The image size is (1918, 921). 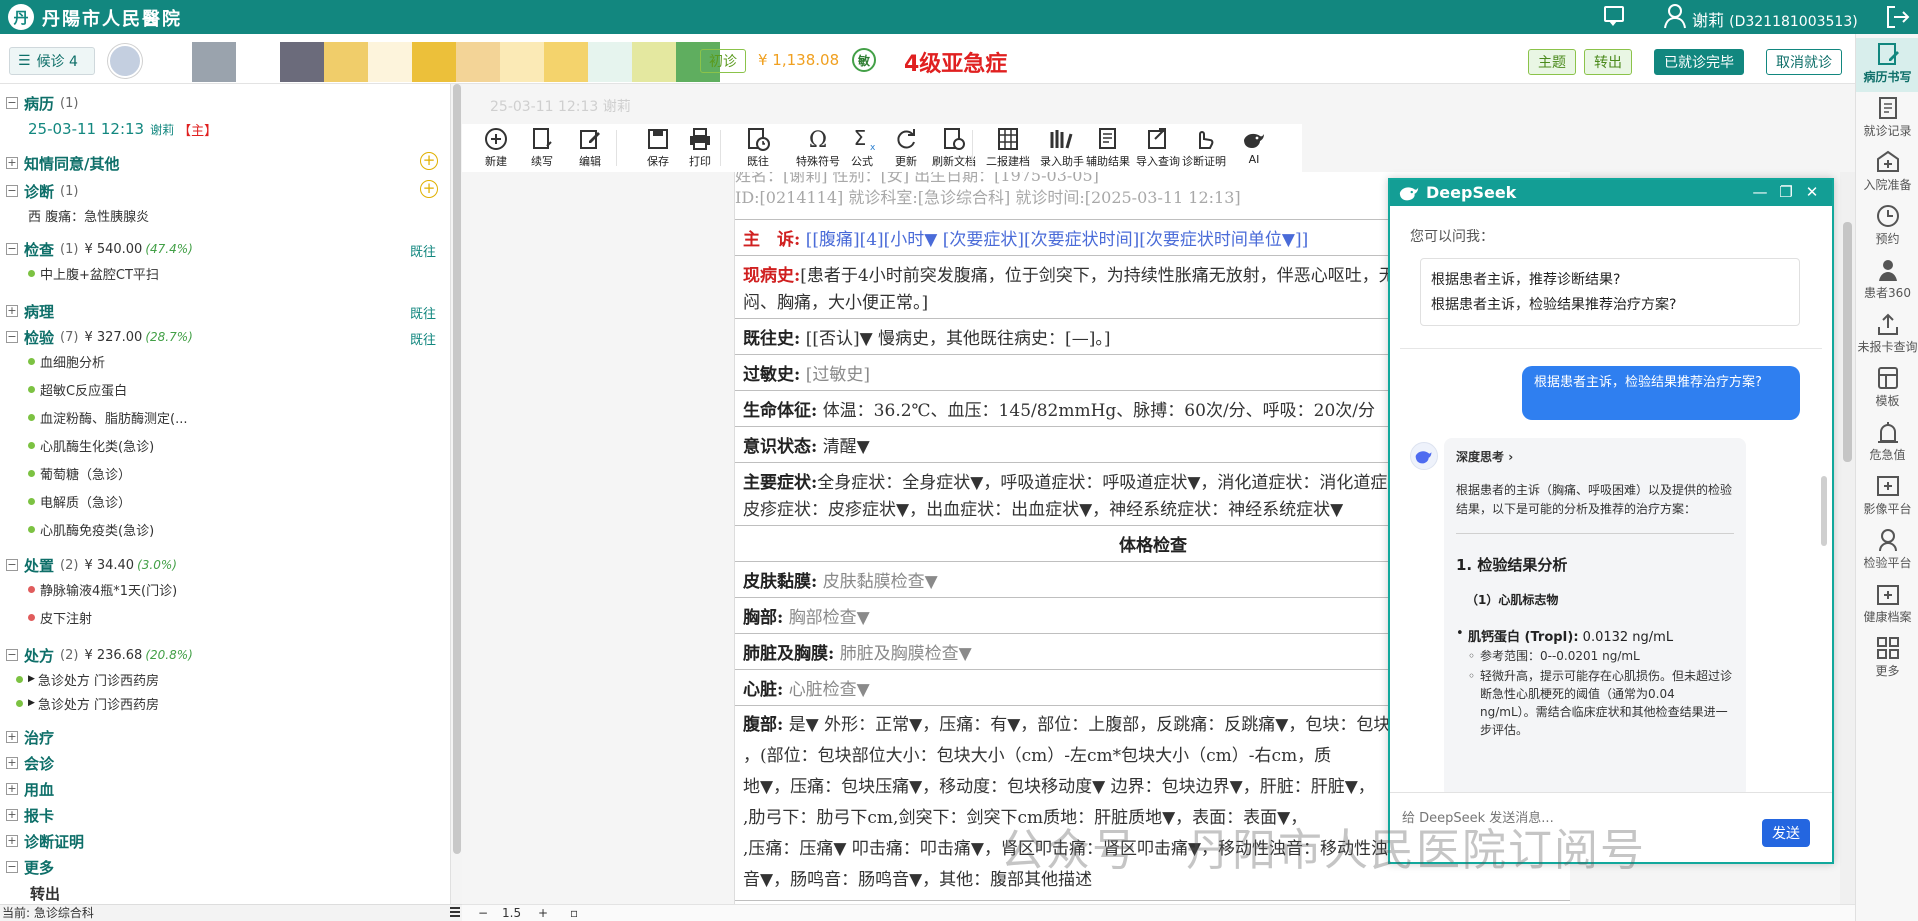 I want to click on sidebar-item-lab-platform: 检验平台, so click(x=1887, y=551).